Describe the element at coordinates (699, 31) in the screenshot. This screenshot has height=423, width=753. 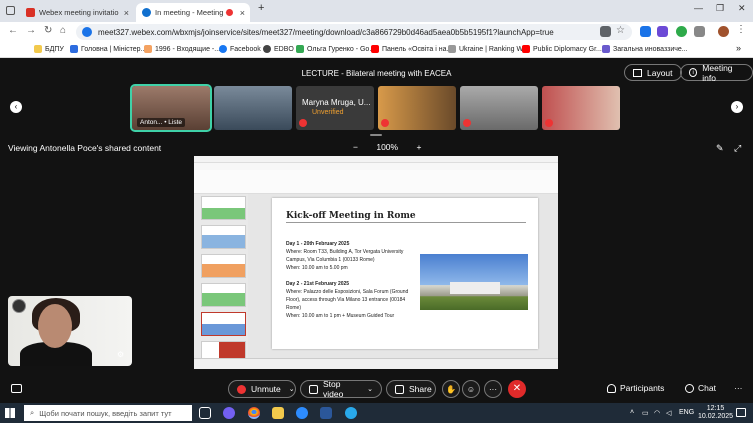
I see `puzzle-icon` at that location.